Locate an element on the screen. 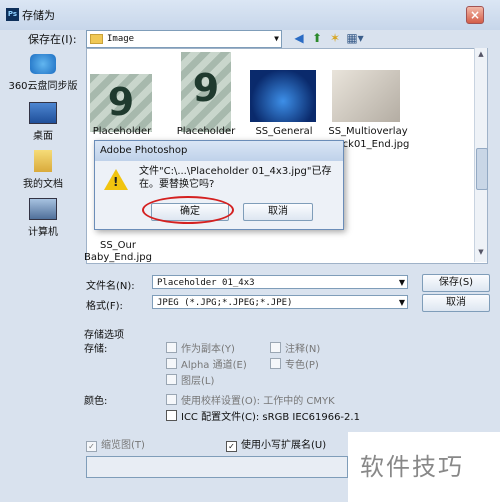  folder-combo: Image ▼ is located at coordinates (184, 39).